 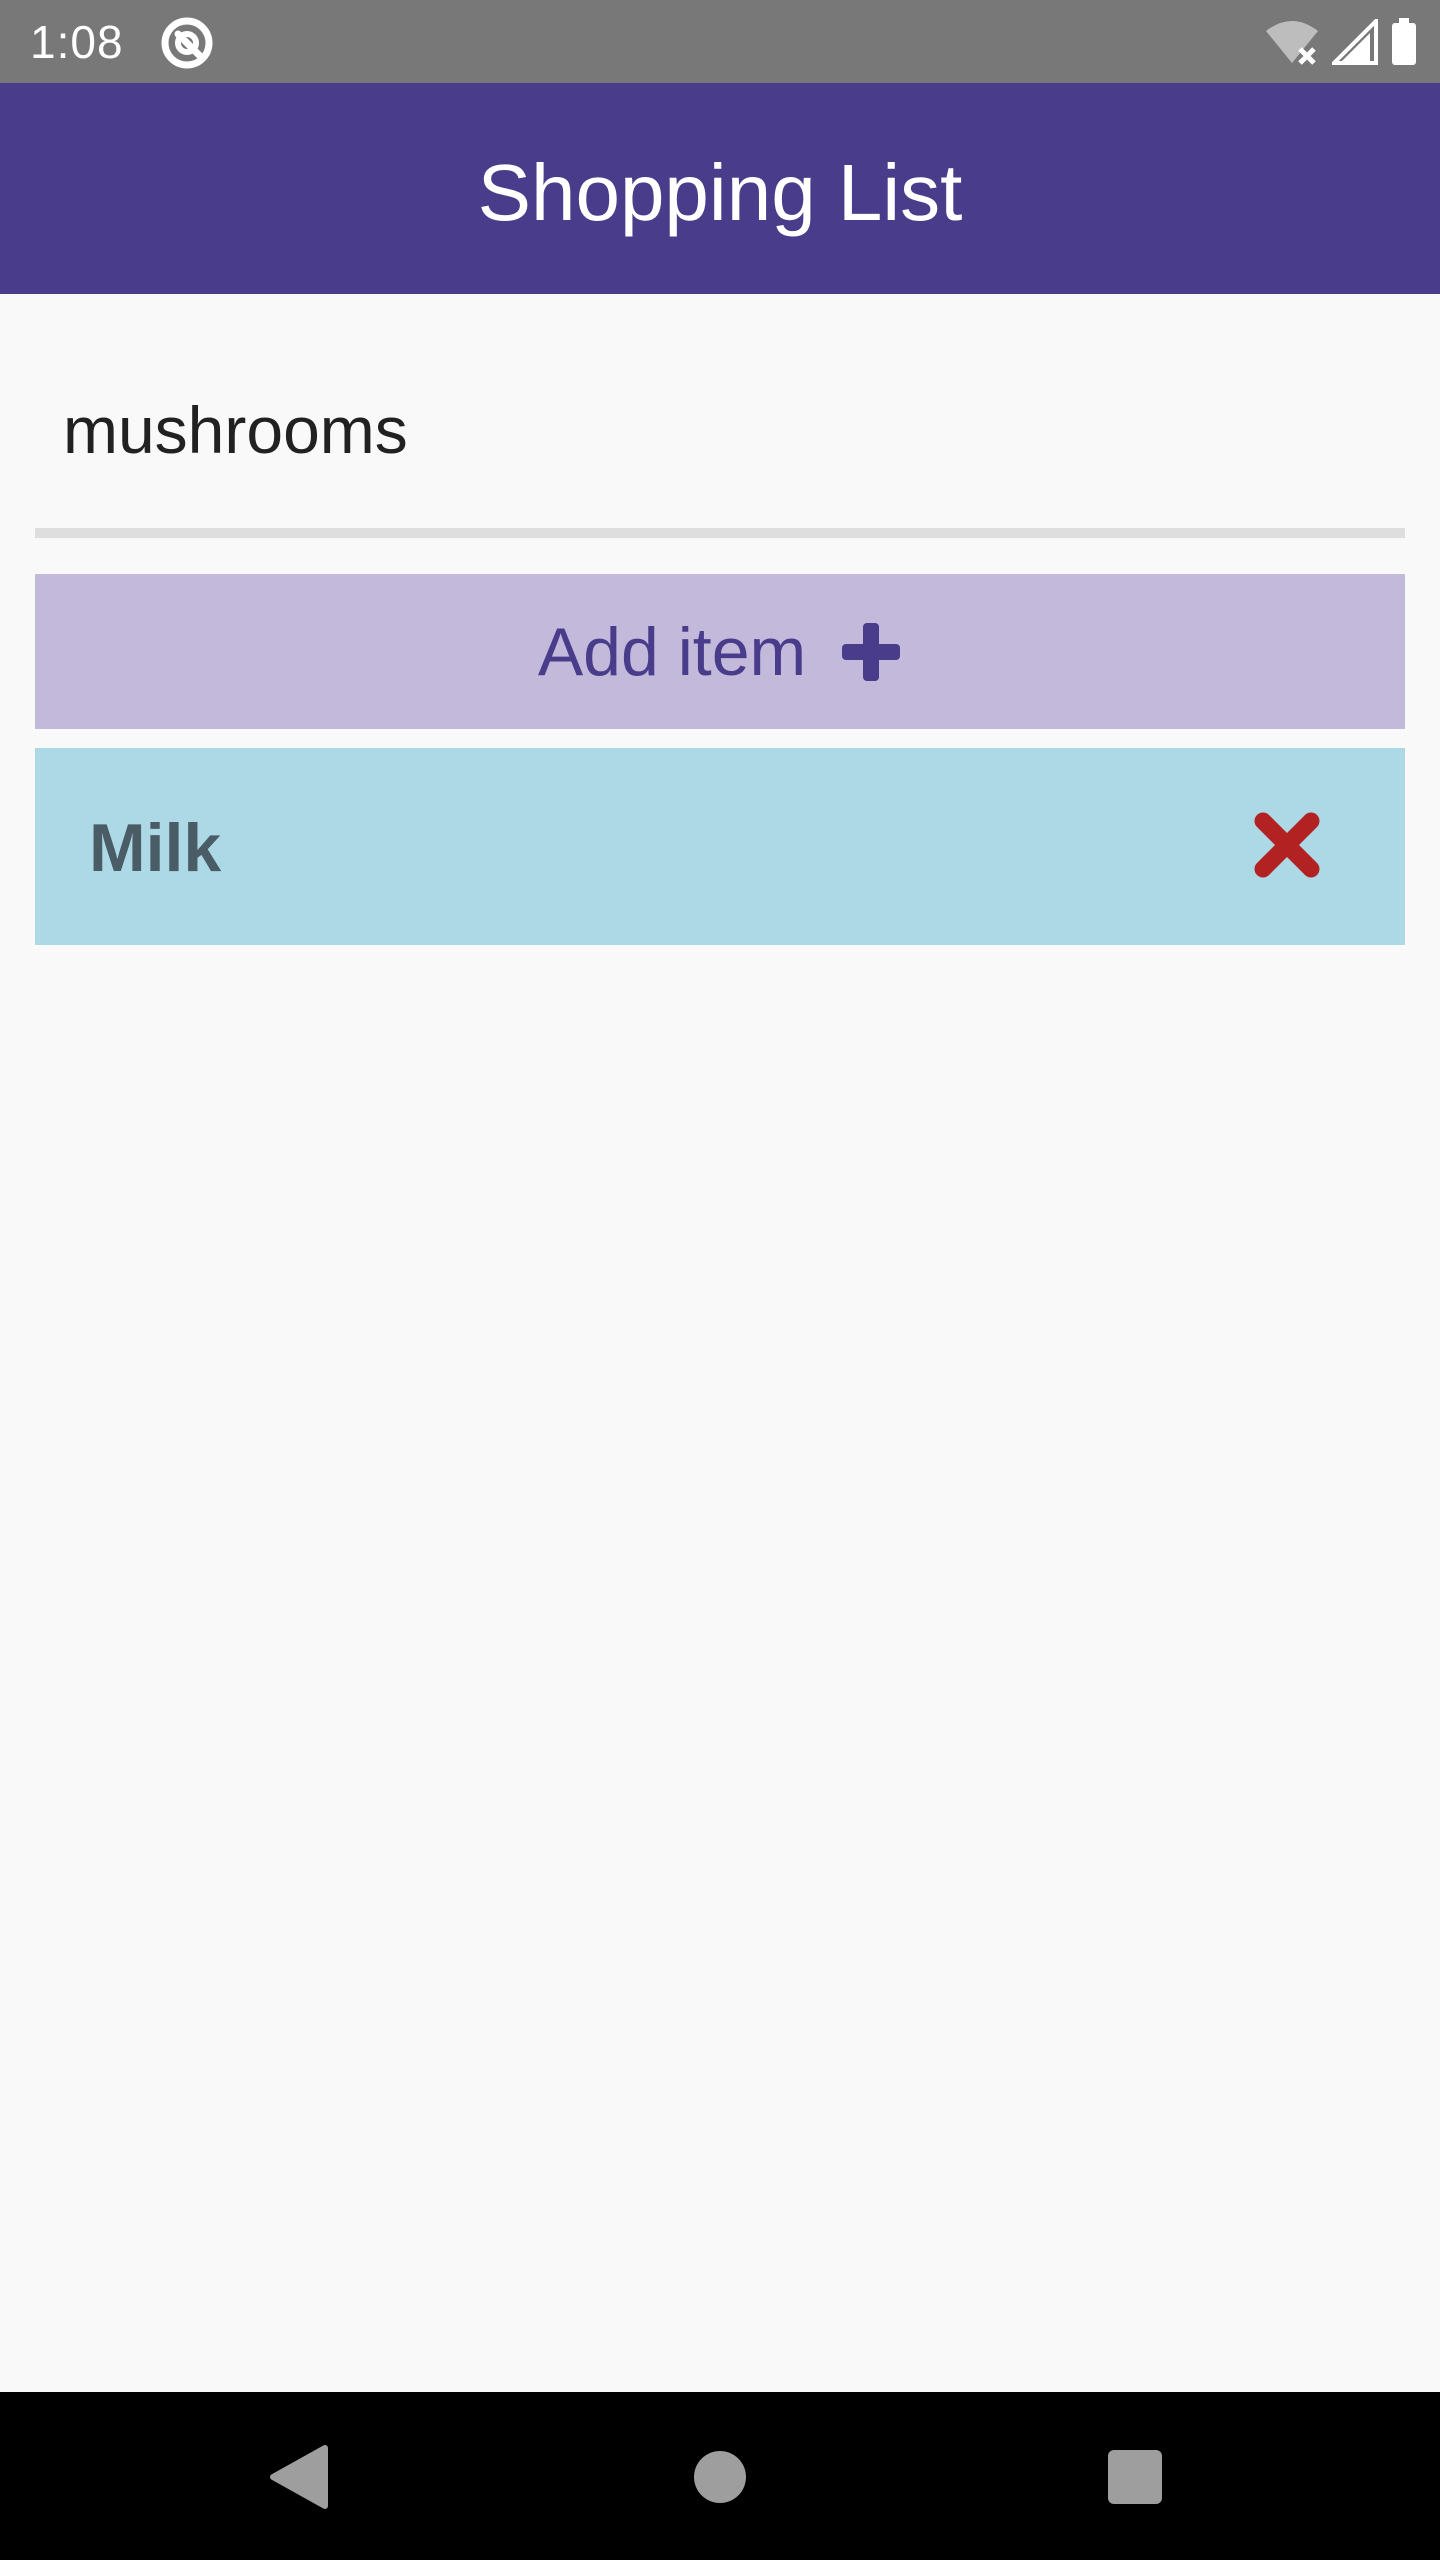 I want to click on back-icon, so click(x=300, y=2477).